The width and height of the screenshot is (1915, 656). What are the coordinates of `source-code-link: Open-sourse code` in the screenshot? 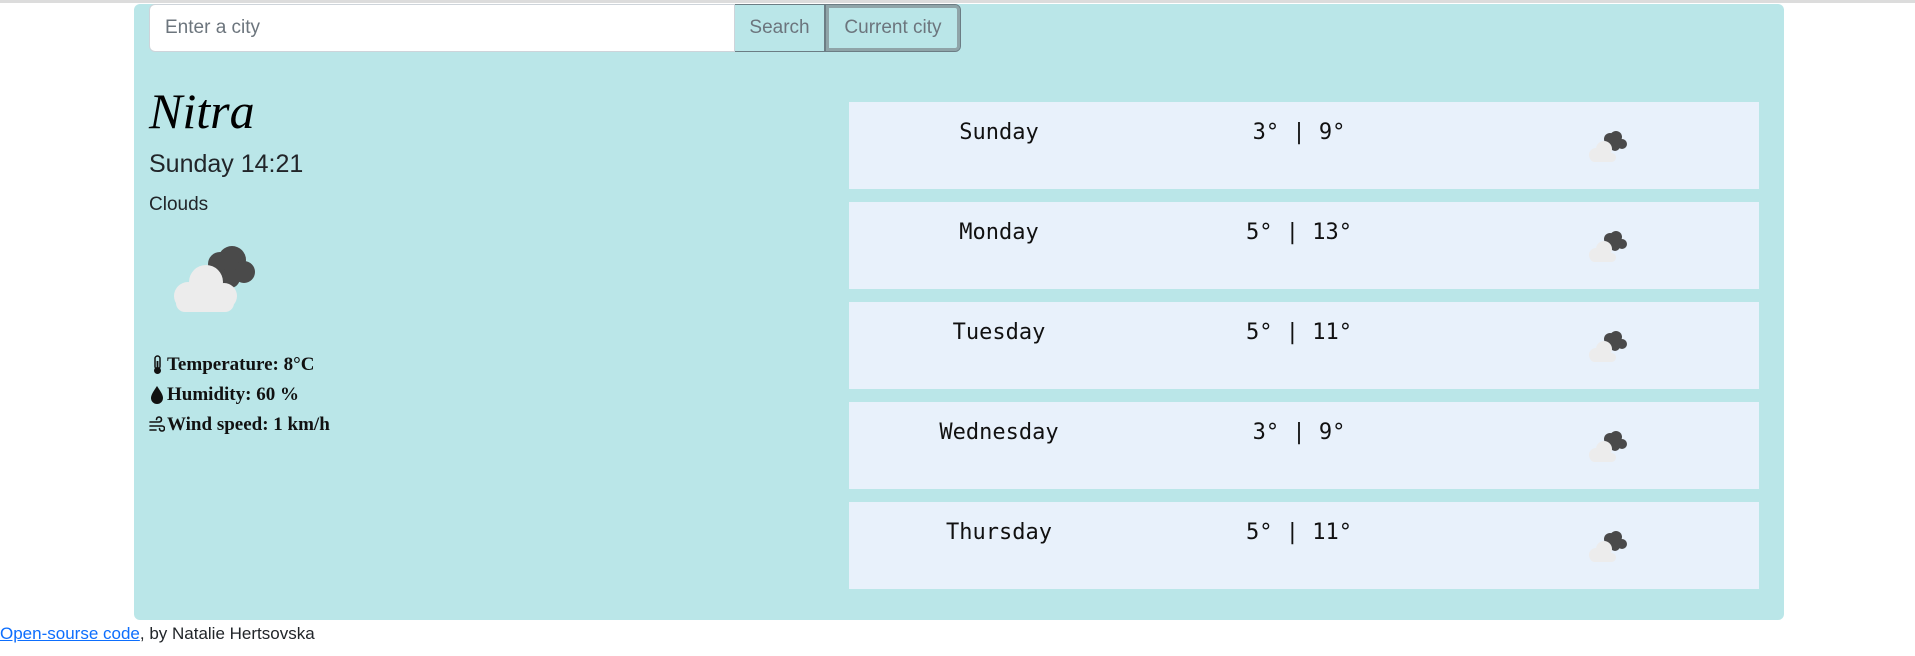 It's located at (70, 633).